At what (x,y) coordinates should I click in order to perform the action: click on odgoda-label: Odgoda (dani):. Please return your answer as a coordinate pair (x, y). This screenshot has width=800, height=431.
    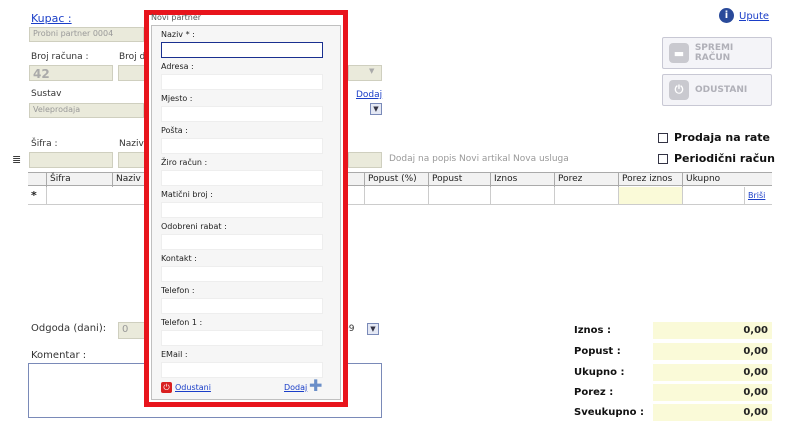
    Looking at the image, I should click on (69, 328).